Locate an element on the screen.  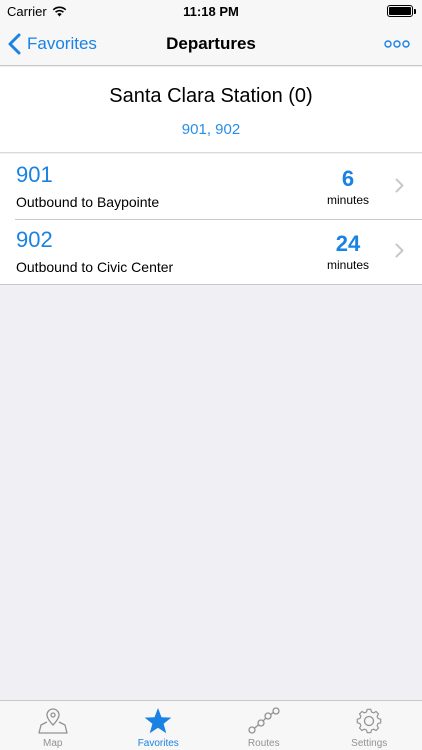
arrival-minutes: 6 is located at coordinates (348, 178).